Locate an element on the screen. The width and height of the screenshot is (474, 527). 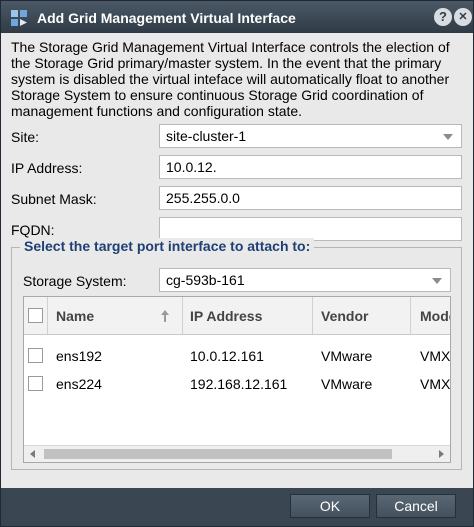
fqdn-label: FQDN: is located at coordinates (33, 230).